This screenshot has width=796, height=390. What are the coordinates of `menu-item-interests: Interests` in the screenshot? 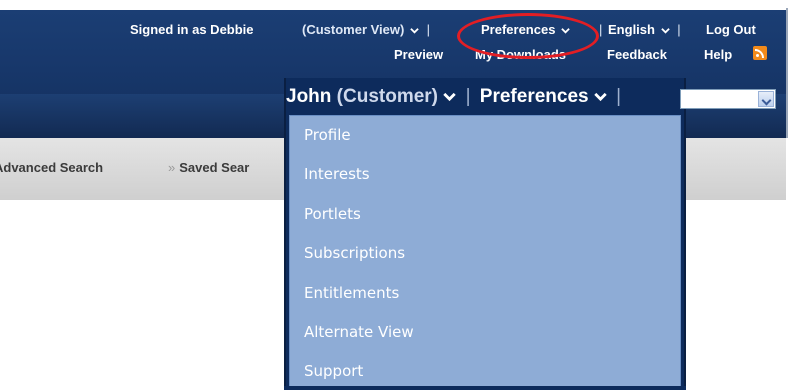 It's located at (337, 174).